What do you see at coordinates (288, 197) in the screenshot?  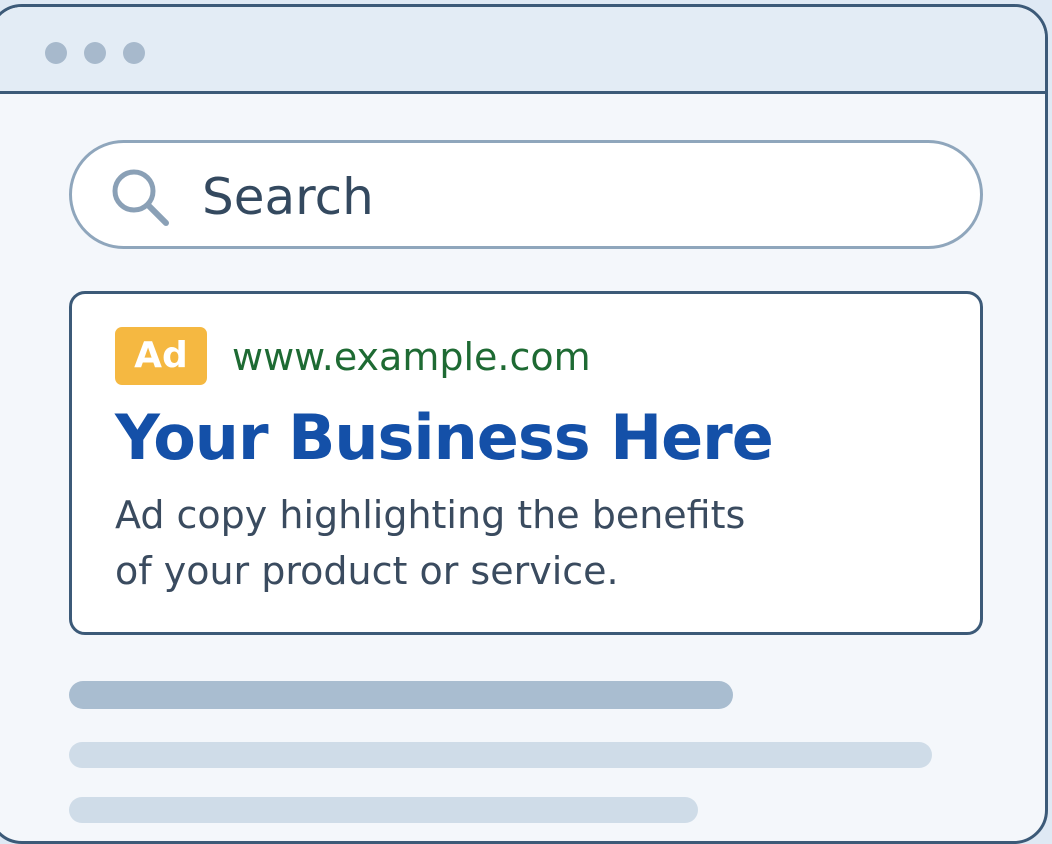 I see `search-input: Search` at bounding box center [288, 197].